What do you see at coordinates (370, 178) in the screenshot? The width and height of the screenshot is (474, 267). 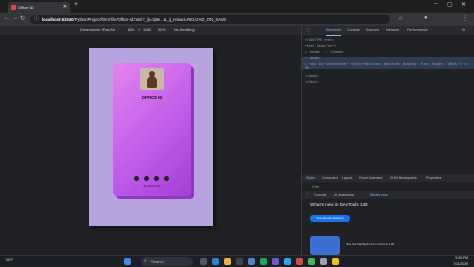 I see `tab-event-listeners: Event Listeners` at bounding box center [370, 178].